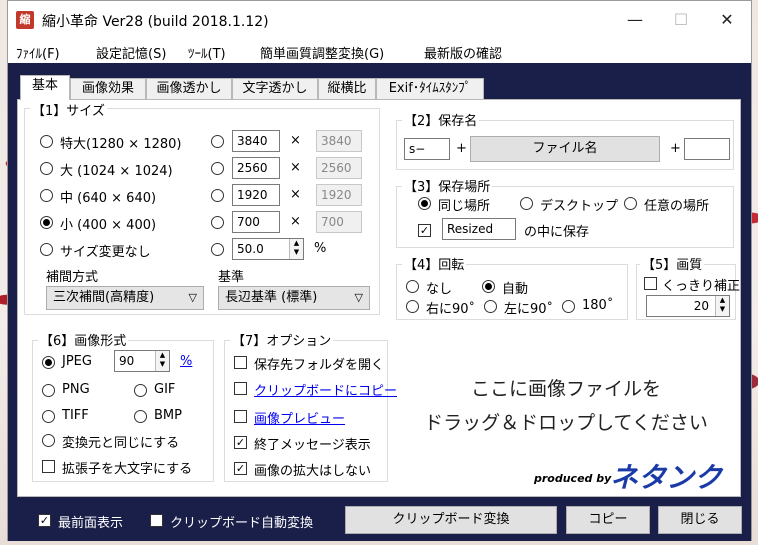 This screenshot has height=545, width=758. I want to click on sharpen-label: くっきり補正, so click(701, 286).